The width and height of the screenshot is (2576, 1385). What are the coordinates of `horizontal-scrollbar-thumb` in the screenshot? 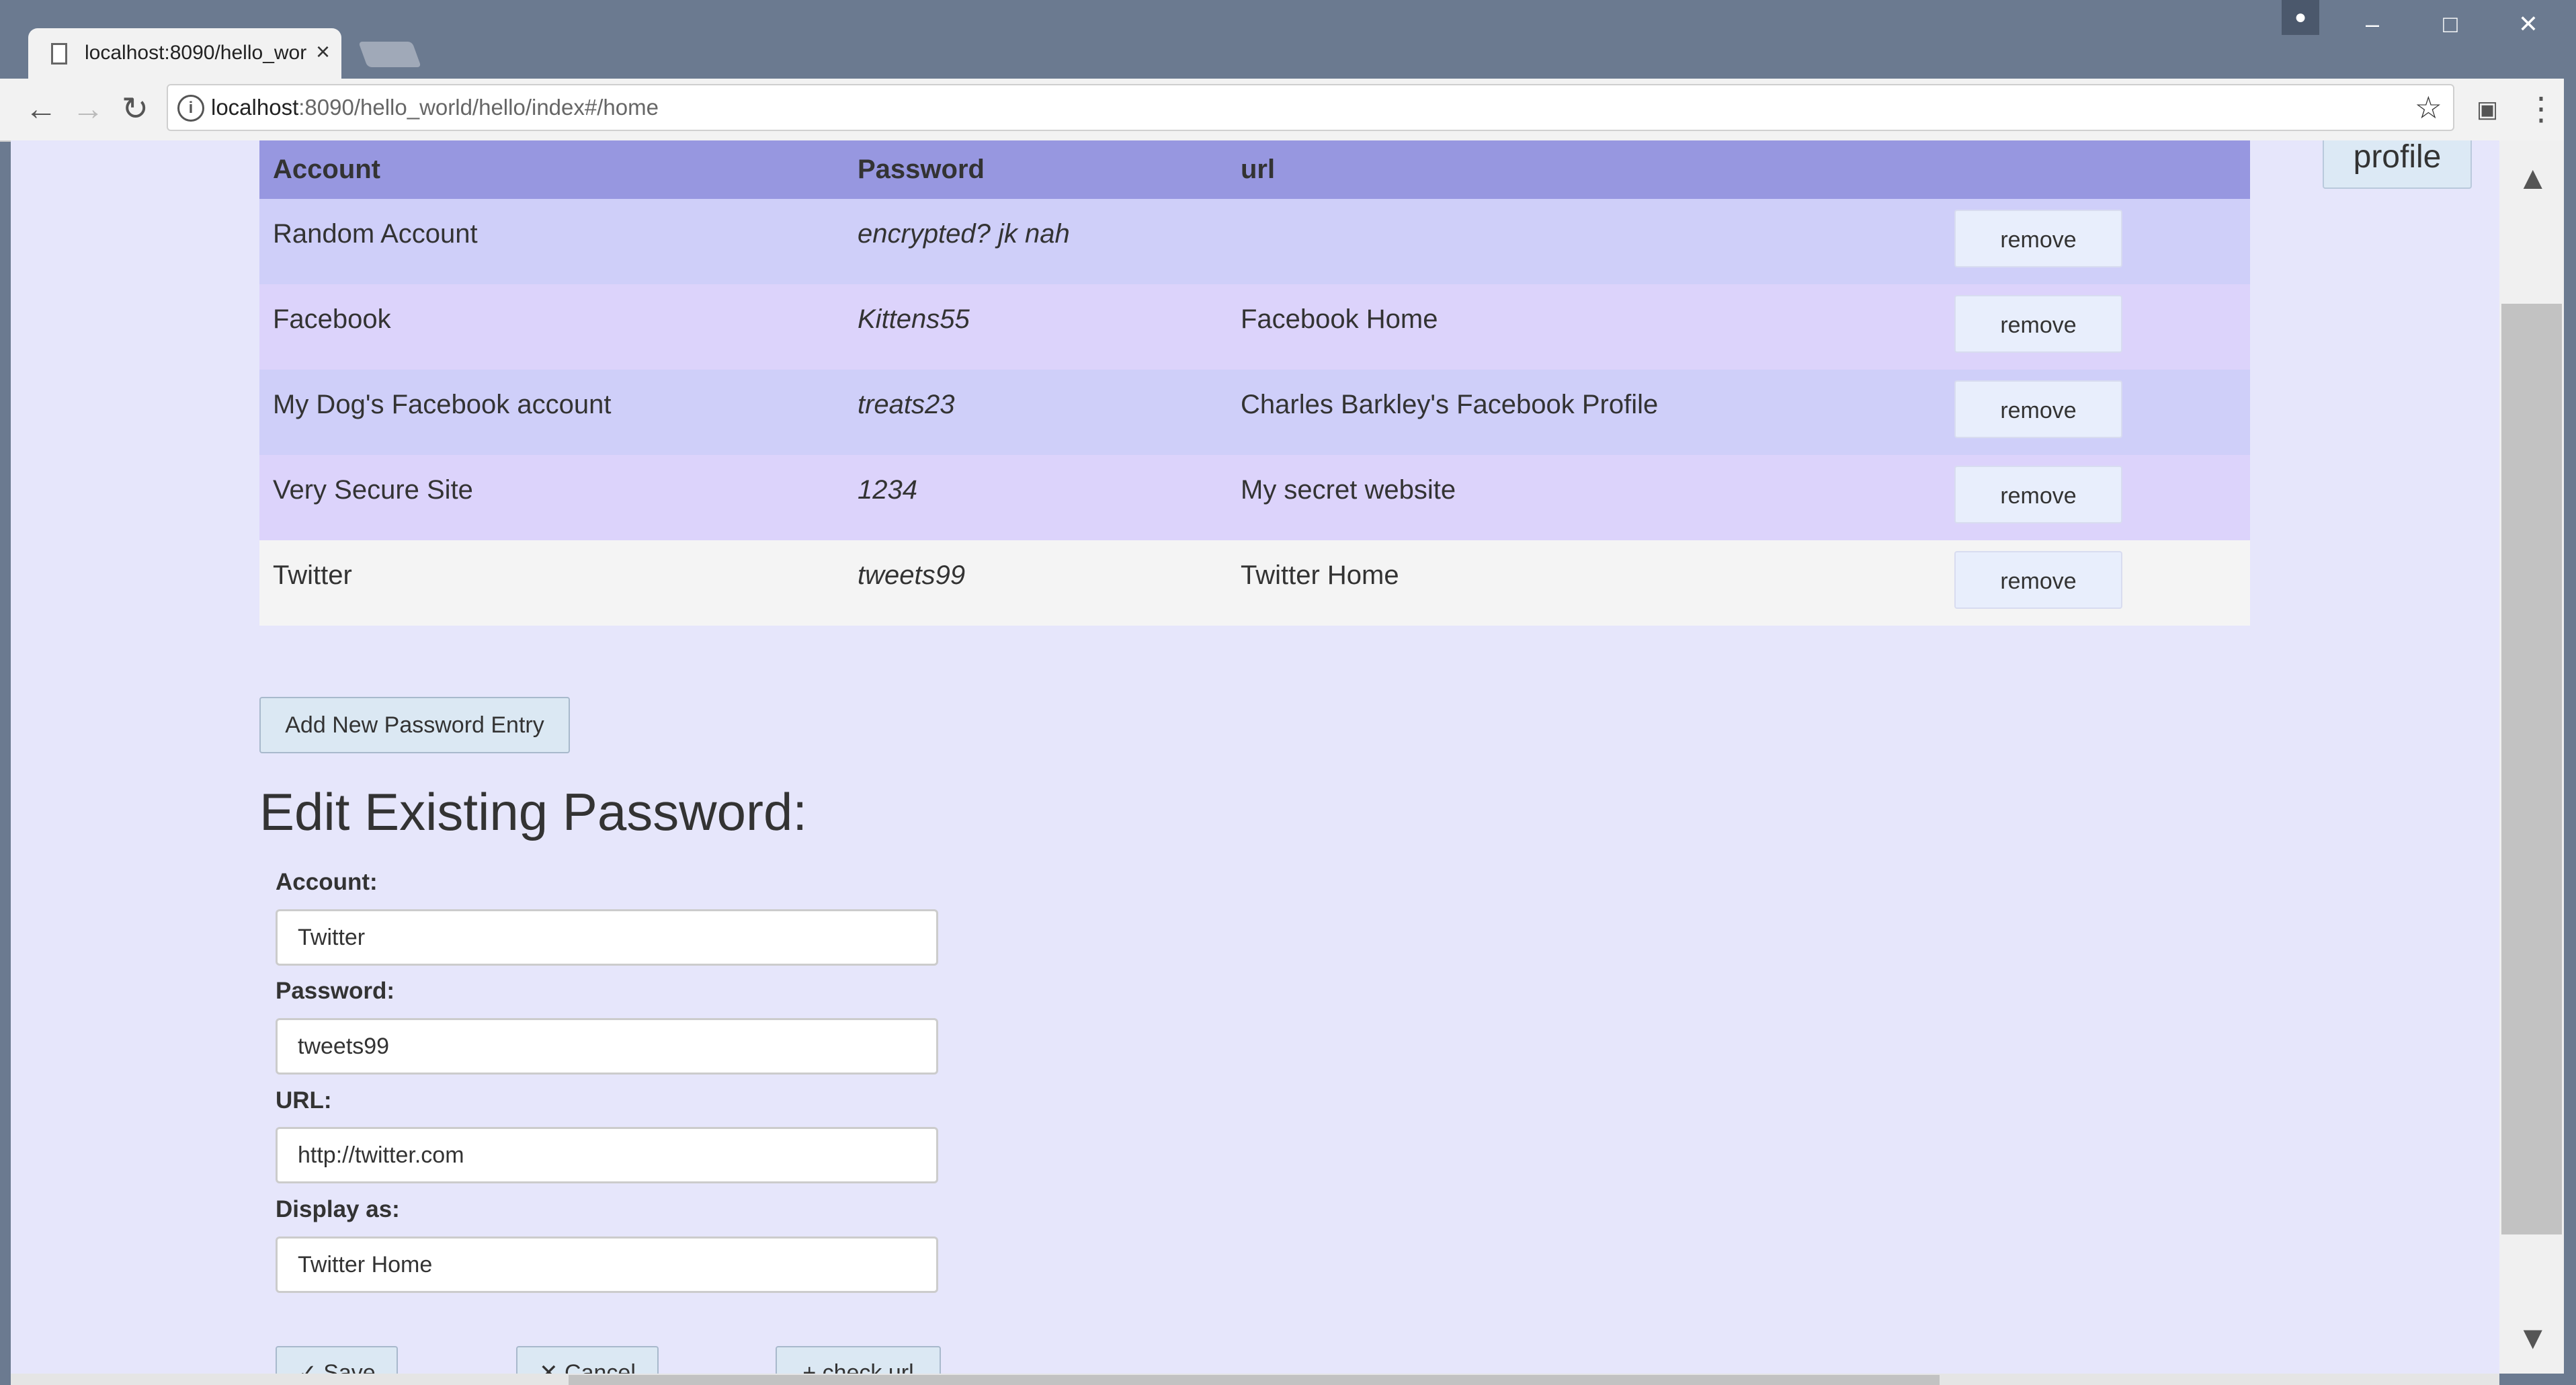 It's located at (1254, 1380).